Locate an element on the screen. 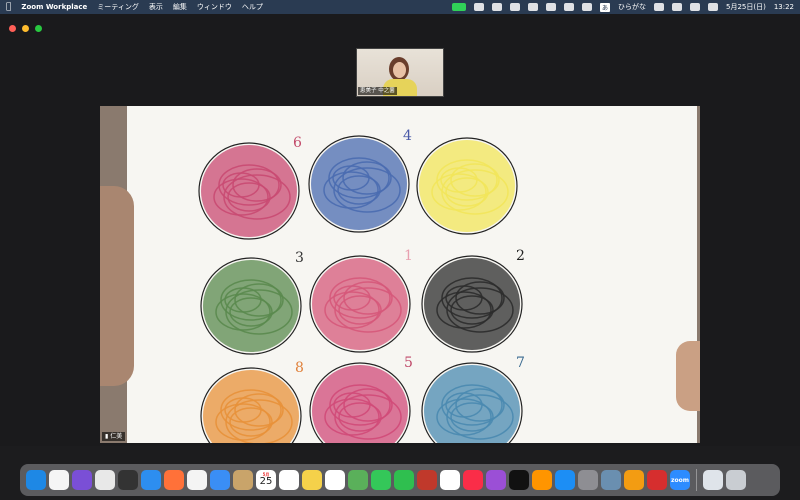 The height and width of the screenshot is (500, 800). right-hand is located at coordinates (688, 376).